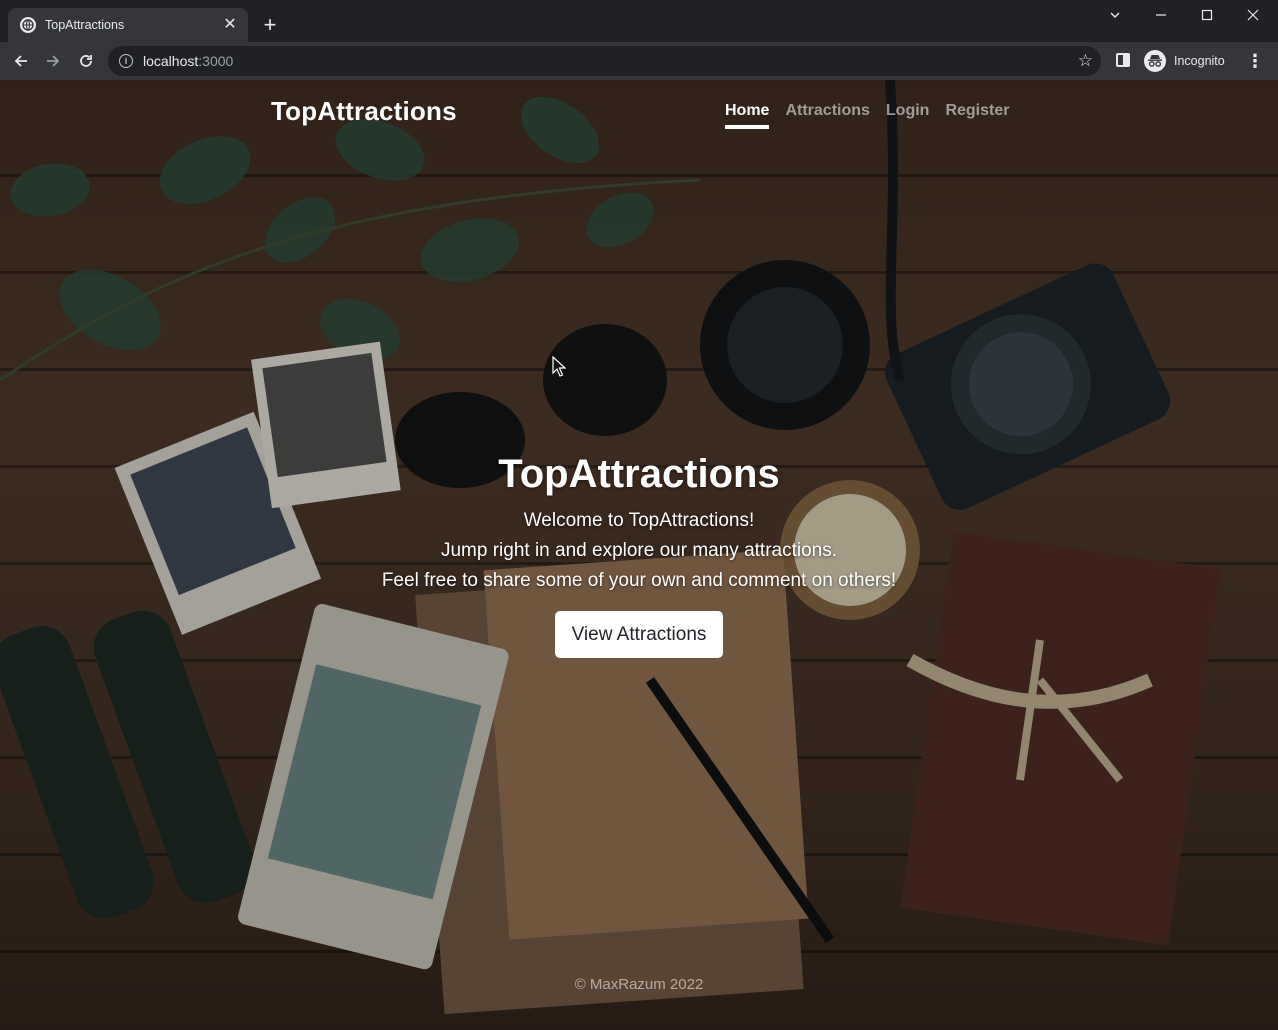  Describe the element at coordinates (639, 520) in the screenshot. I see `hero-welcome-text: Welcome to TopAttractions!` at that location.